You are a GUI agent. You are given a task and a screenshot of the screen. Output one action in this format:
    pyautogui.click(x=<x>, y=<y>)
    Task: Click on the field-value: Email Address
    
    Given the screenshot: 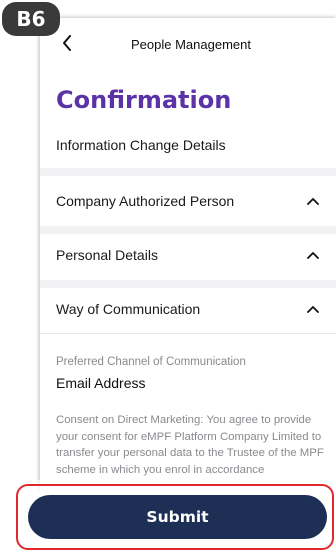 What is the action you would take?
    pyautogui.click(x=101, y=383)
    